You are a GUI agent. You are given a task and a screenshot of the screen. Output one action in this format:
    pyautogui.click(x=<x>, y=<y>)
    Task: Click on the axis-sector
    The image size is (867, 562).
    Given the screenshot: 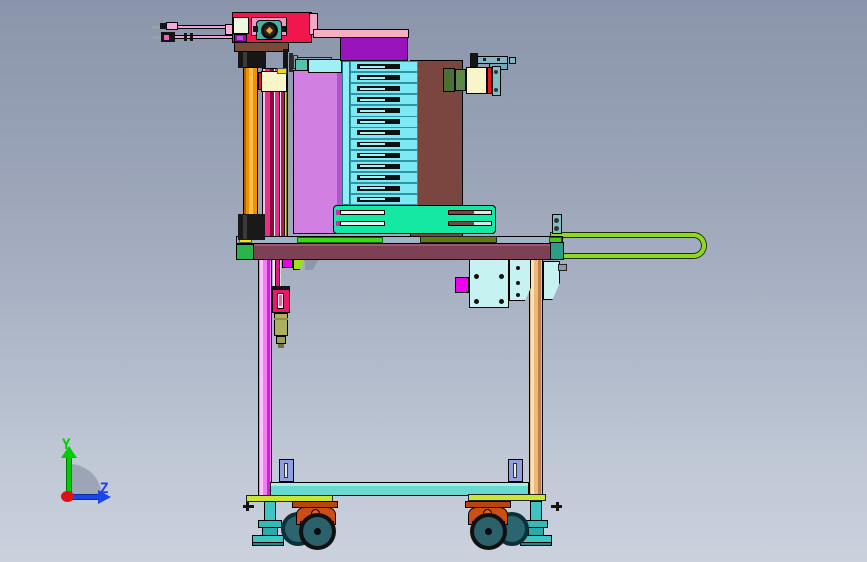 What is the action you would take?
    pyautogui.click(x=85, y=480)
    